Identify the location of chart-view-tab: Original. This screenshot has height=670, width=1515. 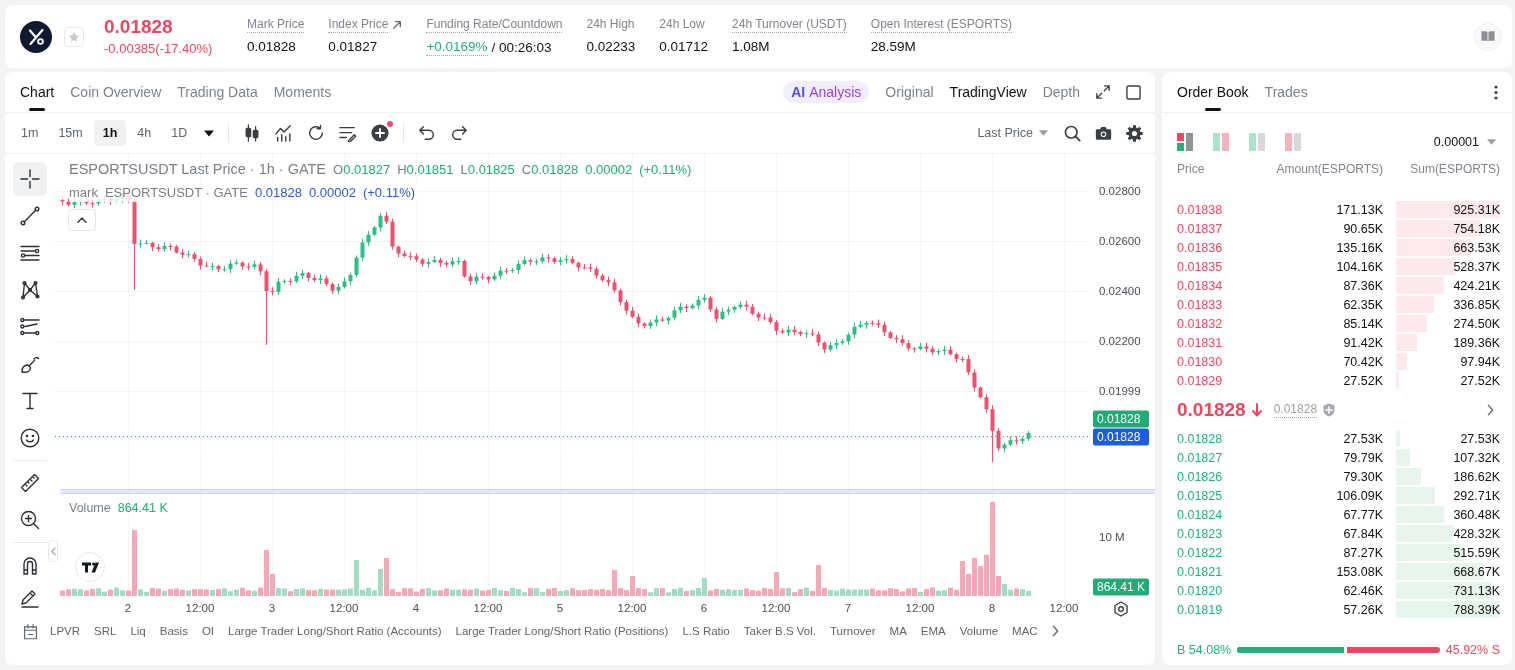
(909, 92).